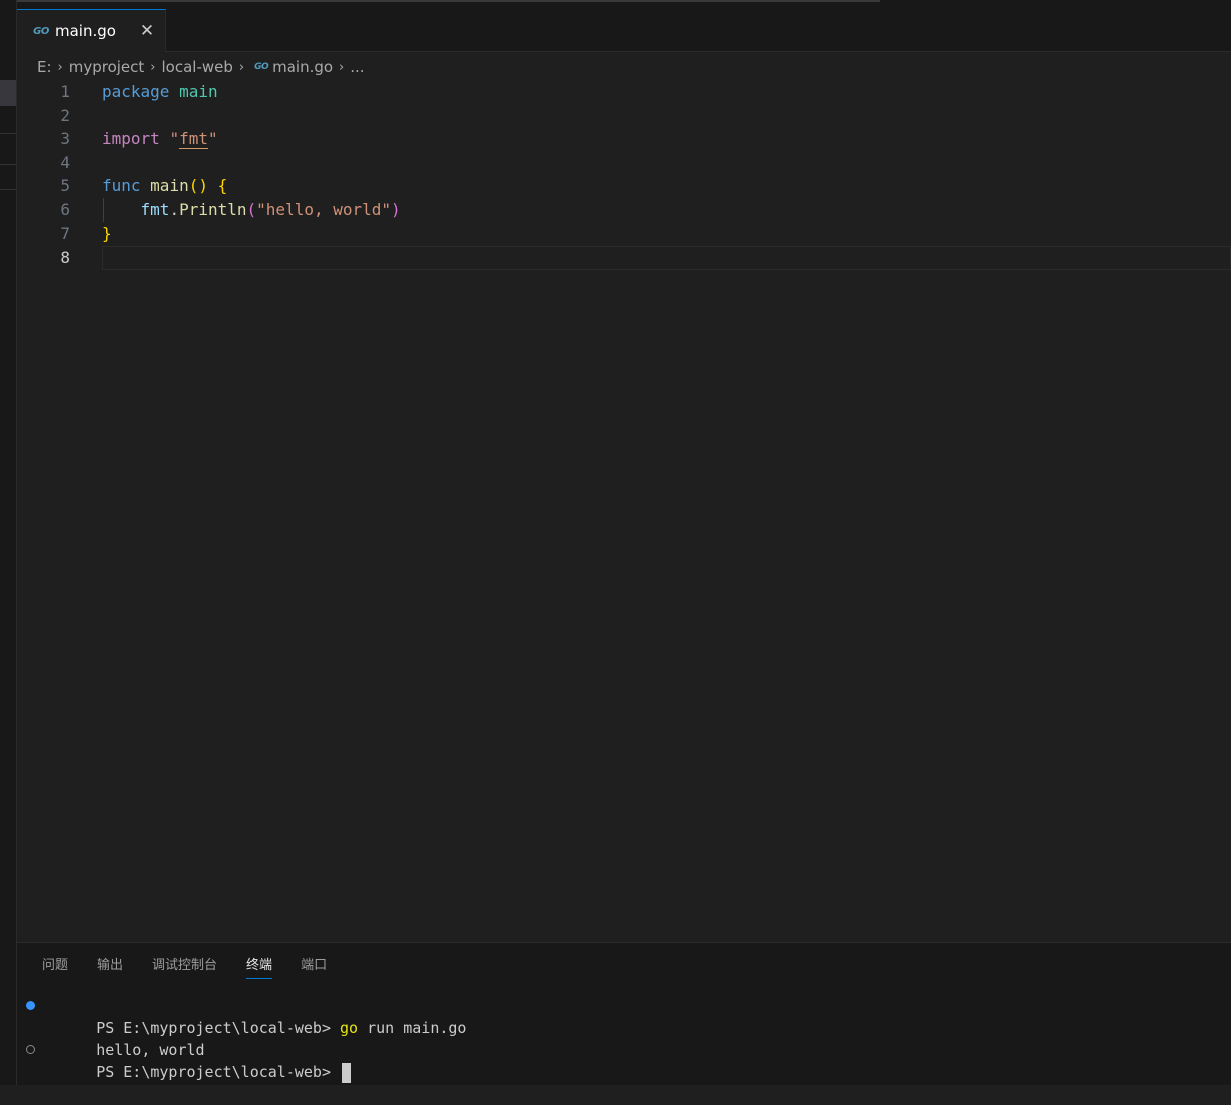 This screenshot has width=1231, height=1105. What do you see at coordinates (314, 967) in the screenshot?
I see `tab-ports: 端口` at bounding box center [314, 967].